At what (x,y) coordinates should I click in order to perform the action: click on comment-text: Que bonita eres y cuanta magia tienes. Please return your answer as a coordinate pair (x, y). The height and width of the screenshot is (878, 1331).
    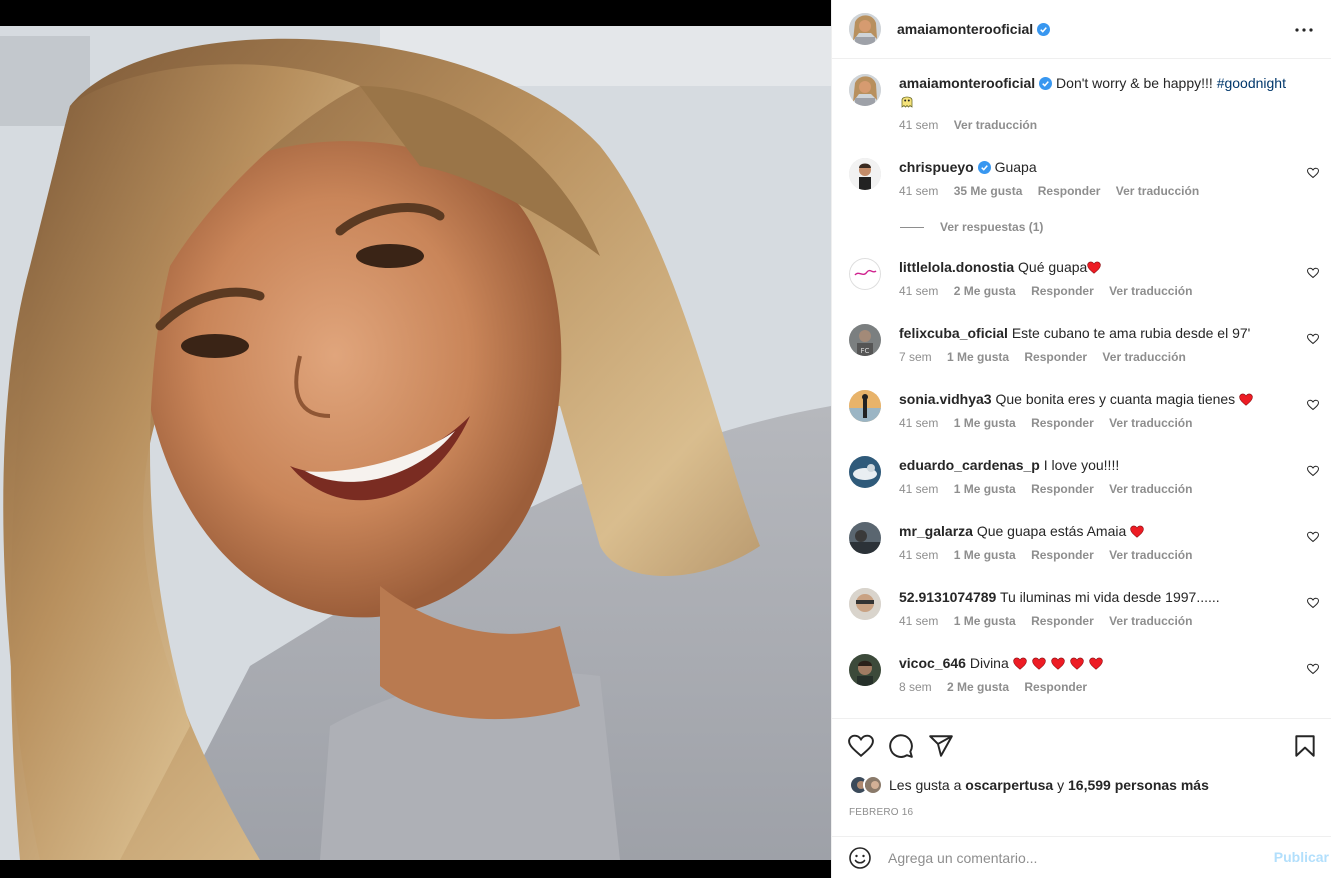
    Looking at the image, I should click on (1117, 399).